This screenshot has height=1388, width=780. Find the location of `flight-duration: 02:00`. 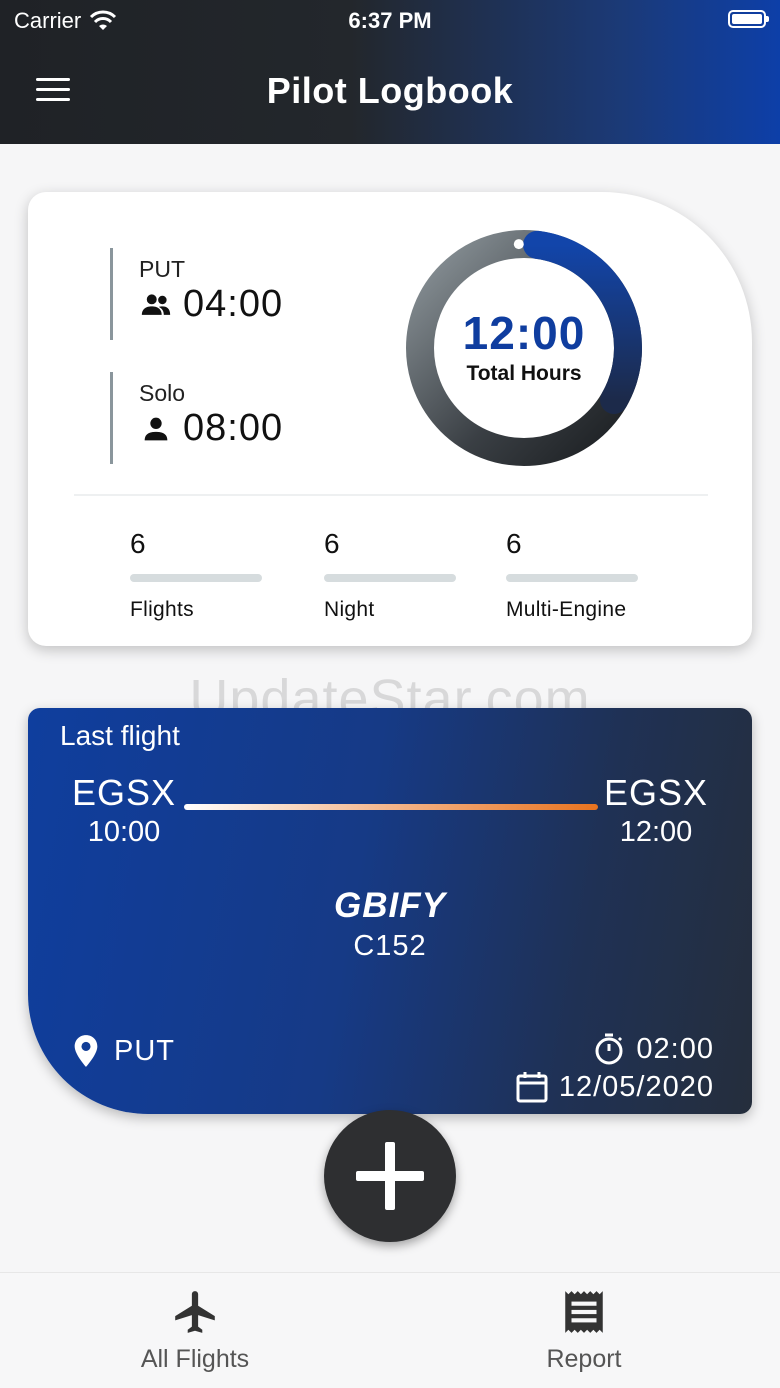

flight-duration: 02:00 is located at coordinates (653, 1049).